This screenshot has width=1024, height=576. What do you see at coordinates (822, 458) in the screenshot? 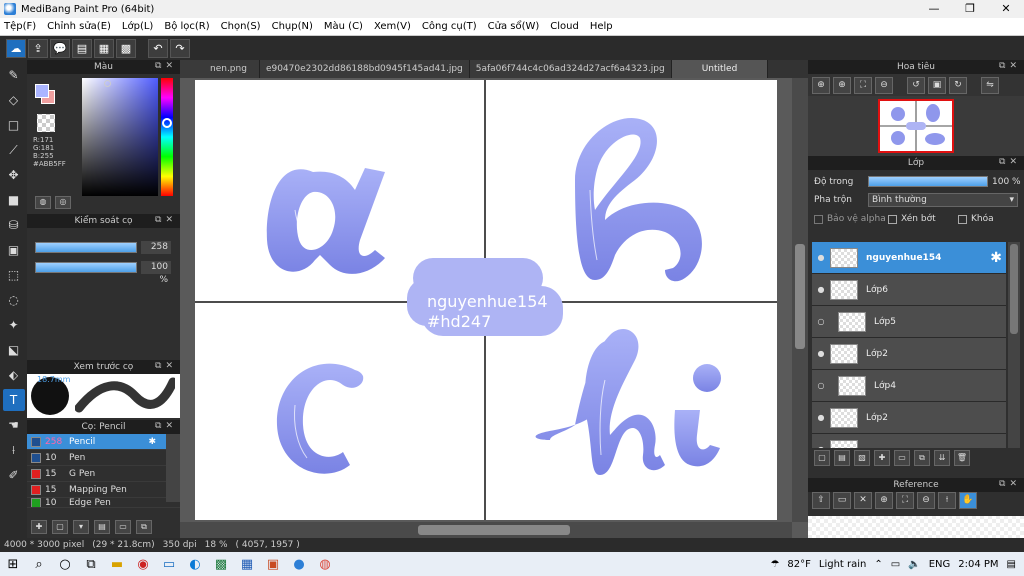
I see `new-layer-icon: ▢` at bounding box center [822, 458].